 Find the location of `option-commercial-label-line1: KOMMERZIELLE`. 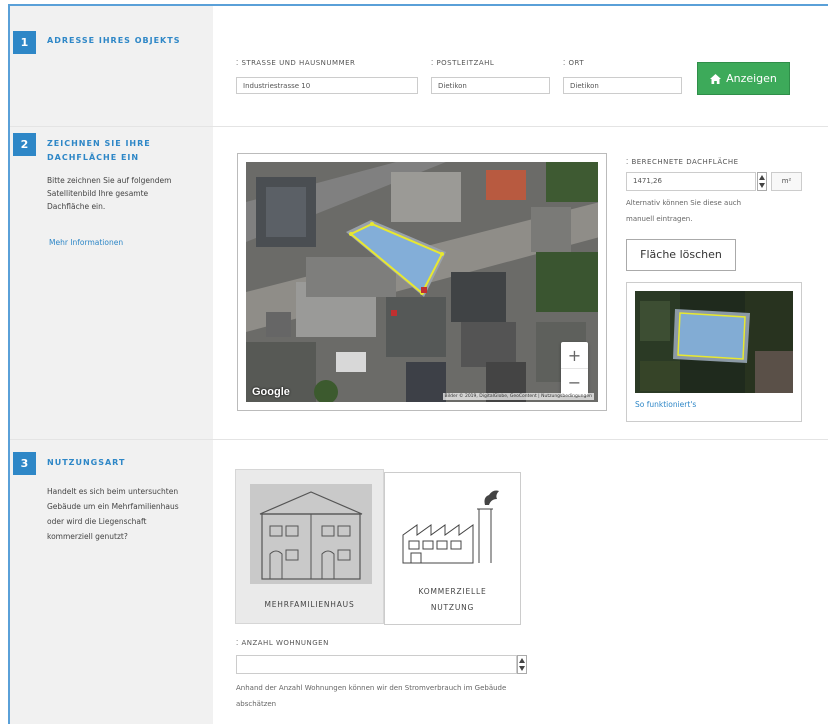

option-commercial-label-line1: KOMMERZIELLE is located at coordinates (452, 591).